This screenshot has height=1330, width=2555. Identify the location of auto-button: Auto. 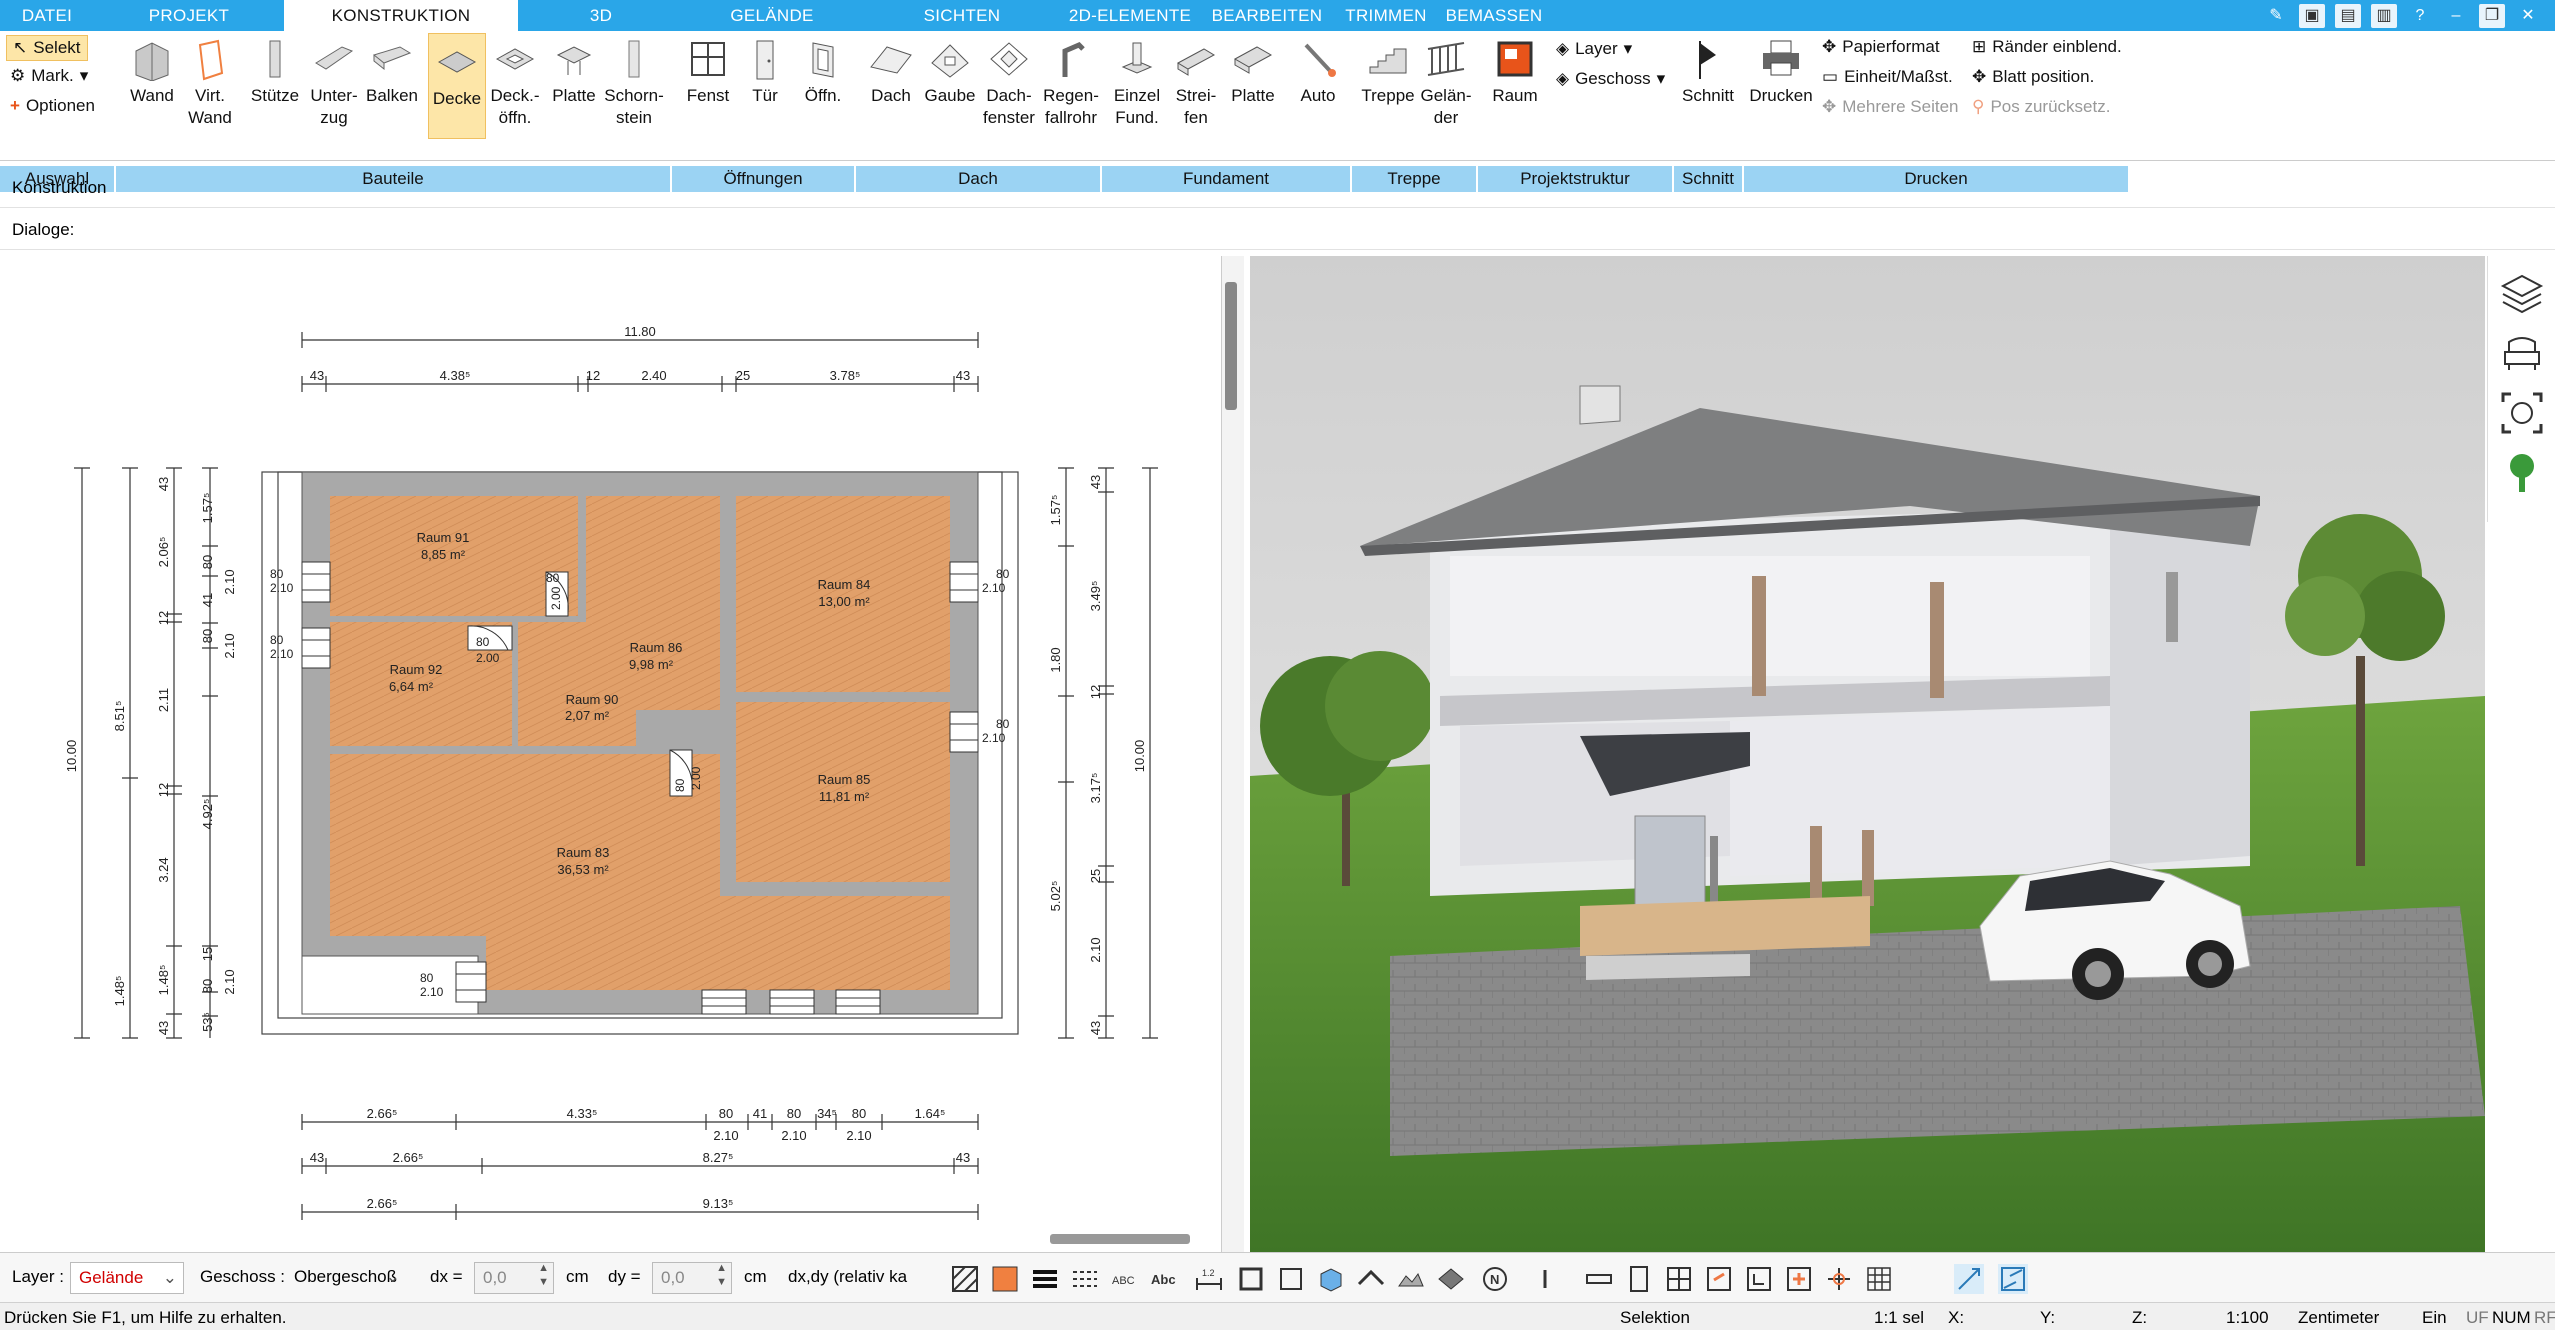
(1318, 69).